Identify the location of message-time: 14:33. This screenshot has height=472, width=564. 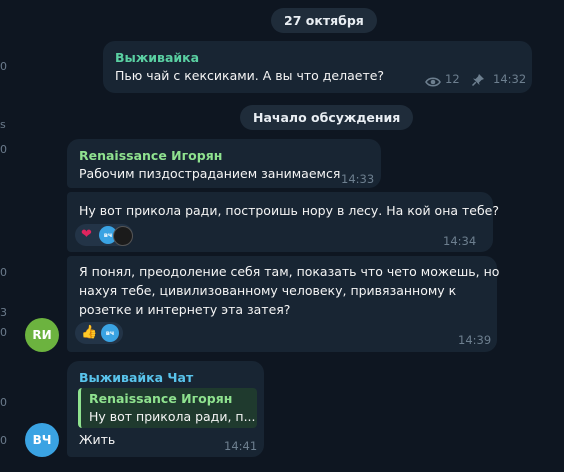
(358, 179).